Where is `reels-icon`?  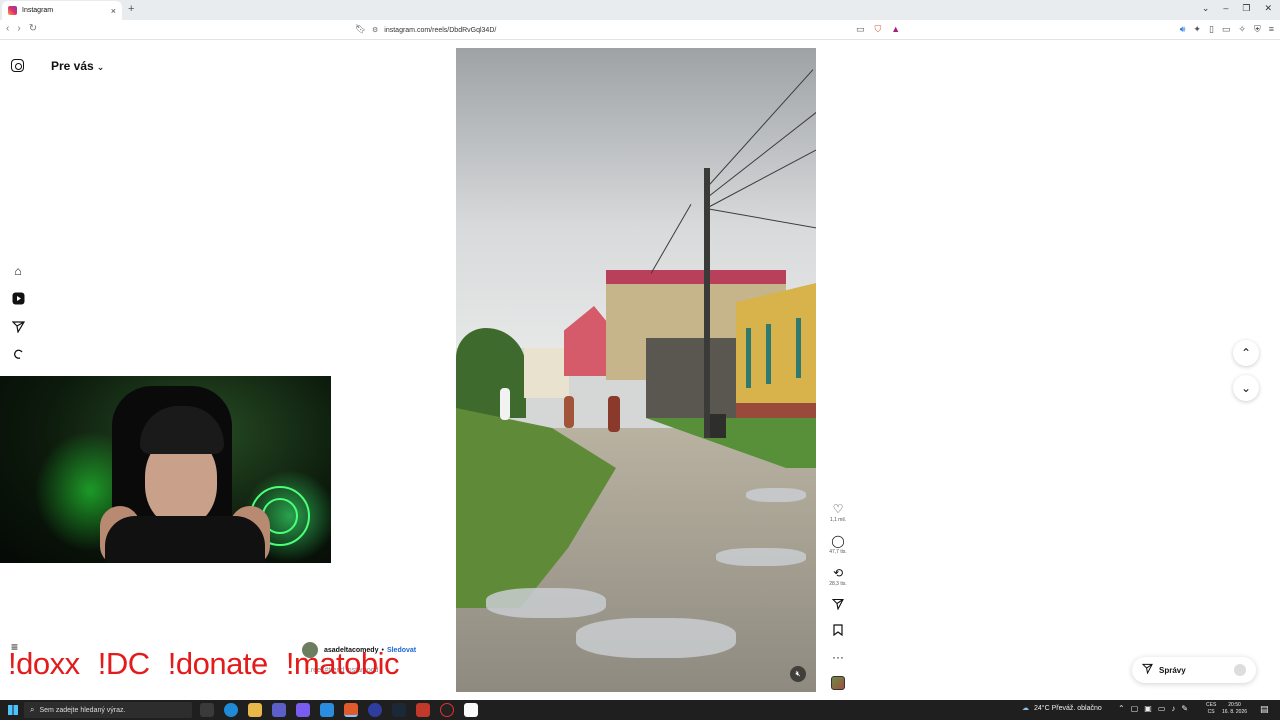
reels-icon is located at coordinates (18, 299).